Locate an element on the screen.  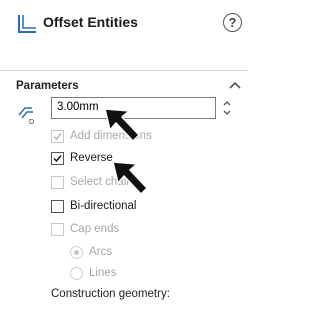
offset-distance-input: 3.00mm is located at coordinates (133, 108).